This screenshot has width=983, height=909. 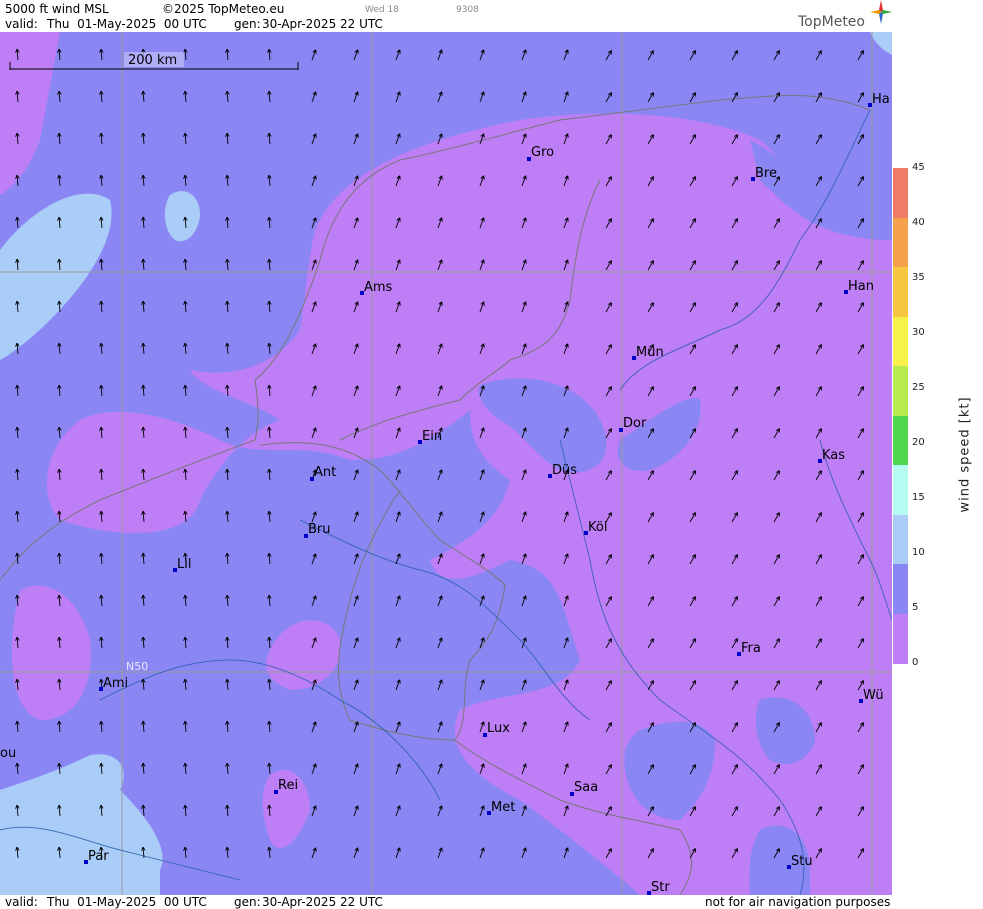 I want to click on disclaimer: not for air navigation purposes, so click(x=798, y=902).